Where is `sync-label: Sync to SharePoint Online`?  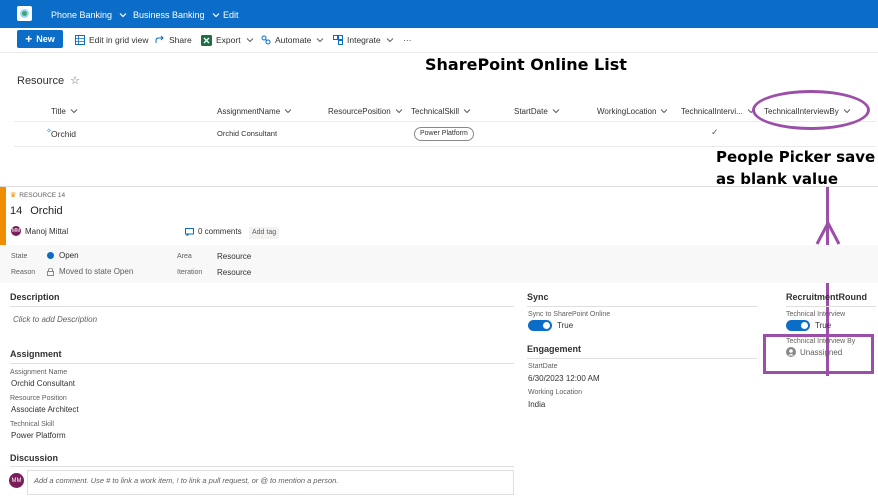
sync-label: Sync to SharePoint Online is located at coordinates (569, 314).